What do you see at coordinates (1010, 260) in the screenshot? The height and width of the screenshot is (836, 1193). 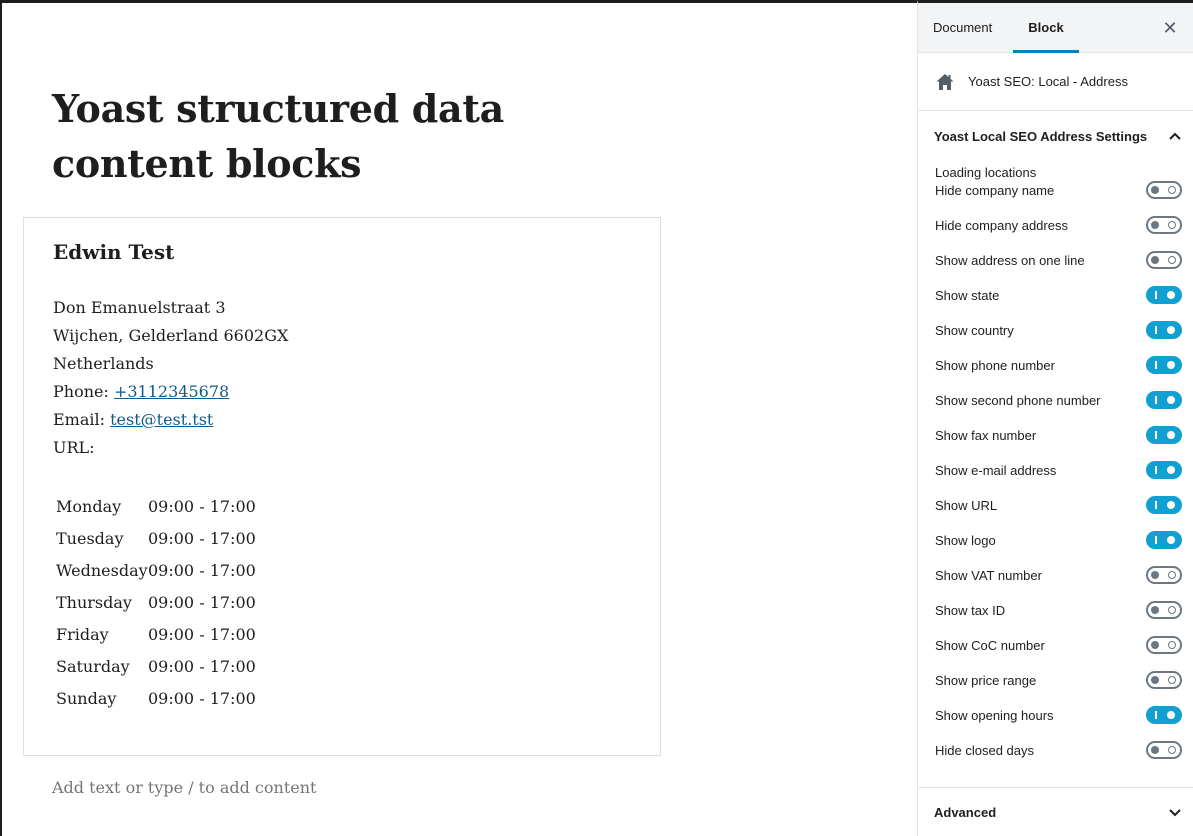 I see `toggle-label: Show address on one line` at bounding box center [1010, 260].